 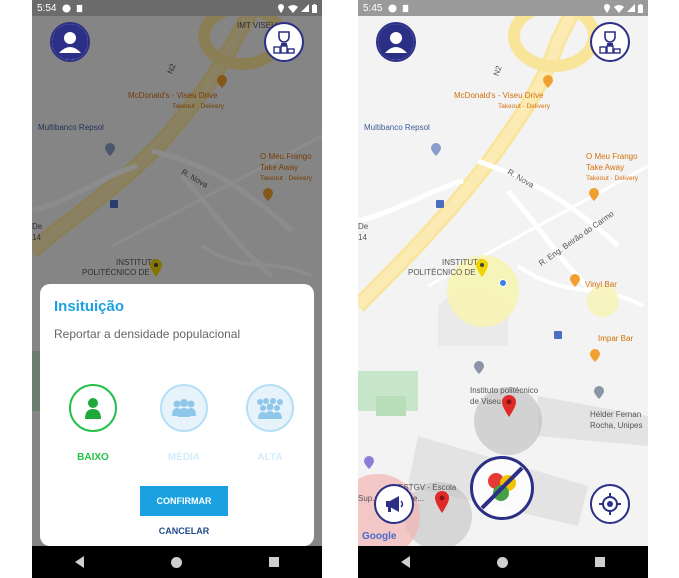 What do you see at coordinates (616, 338) in the screenshot?
I see `map-label-impar: Impar Bar` at bounding box center [616, 338].